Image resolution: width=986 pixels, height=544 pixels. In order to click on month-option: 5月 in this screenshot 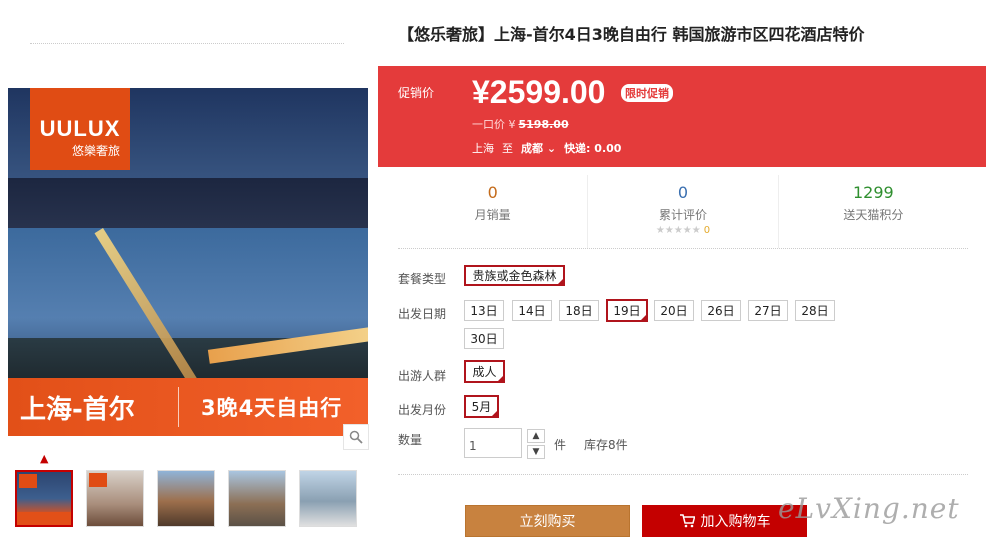, I will do `click(481, 406)`.